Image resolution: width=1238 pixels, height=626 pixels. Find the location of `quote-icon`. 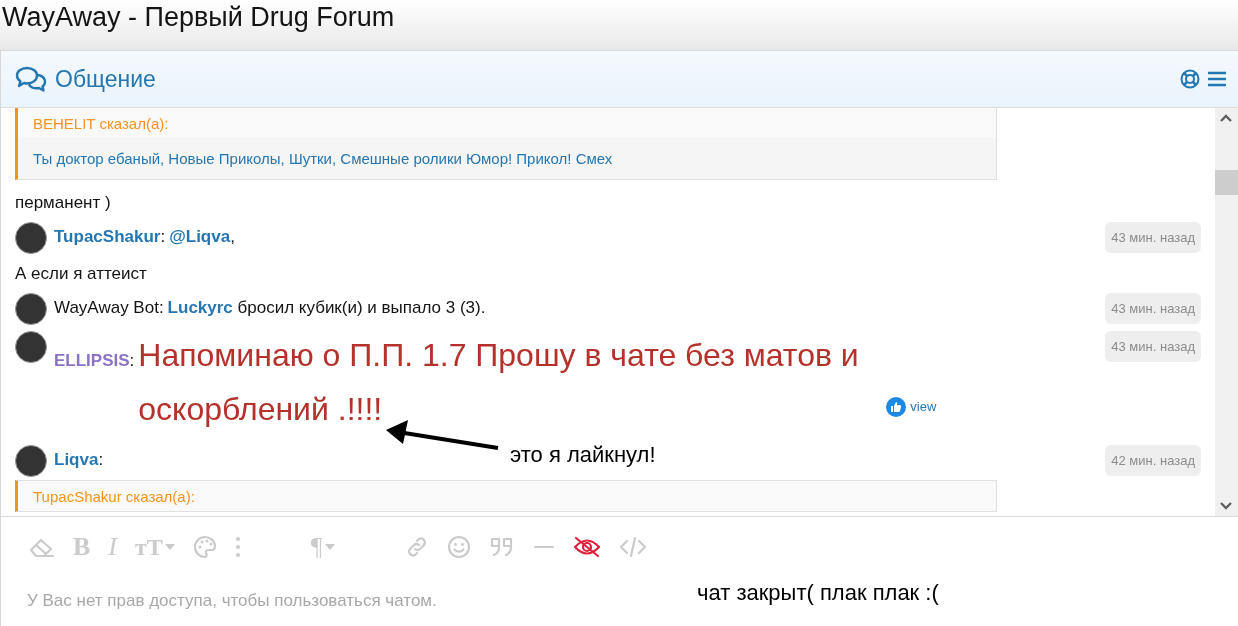

quote-icon is located at coordinates (501, 547).